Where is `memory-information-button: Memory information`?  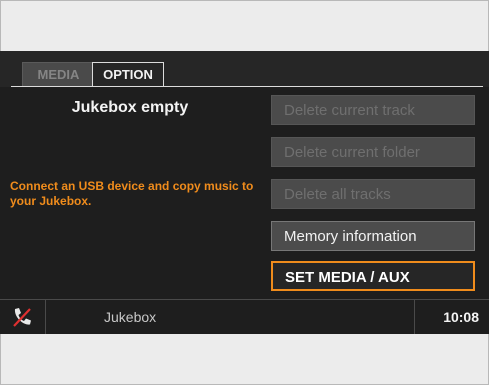 memory-information-button: Memory information is located at coordinates (373, 236).